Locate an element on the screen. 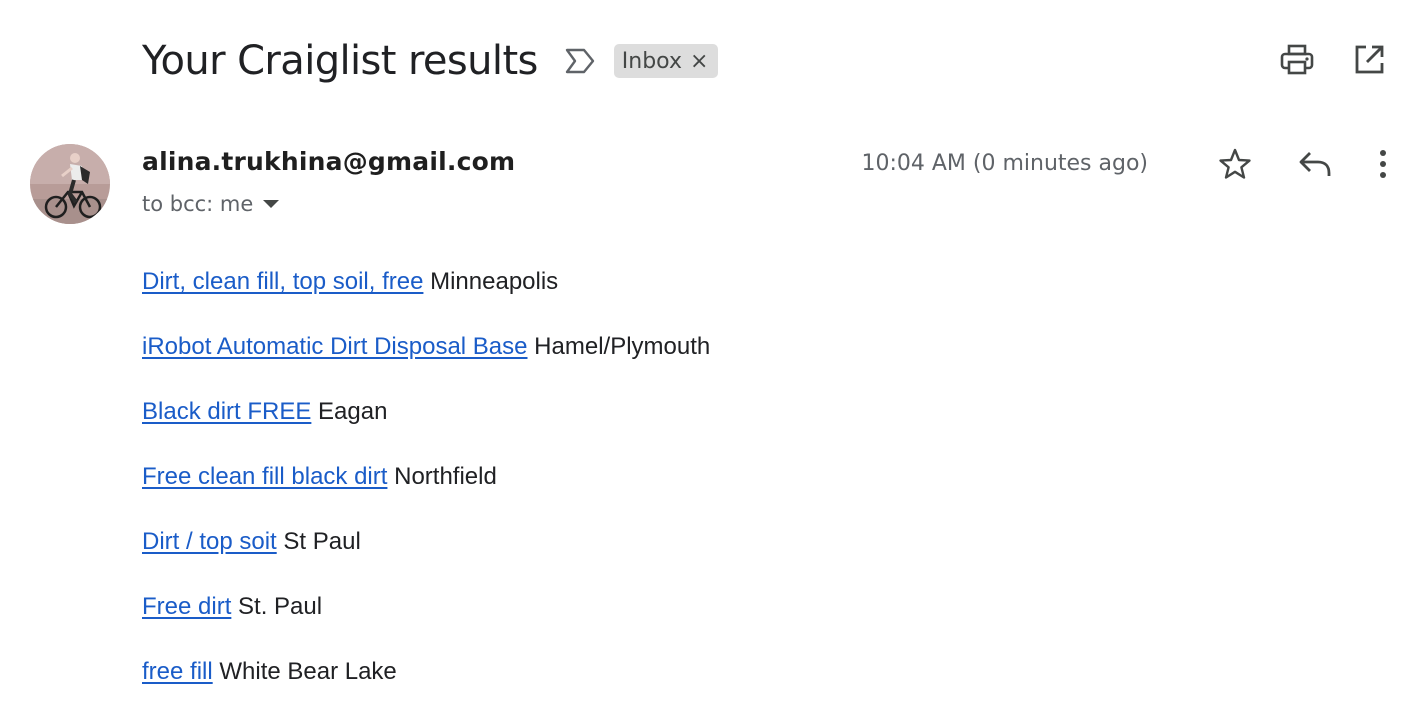 This screenshot has width=1410, height=723. result-location: White Bear Lake is located at coordinates (308, 671).